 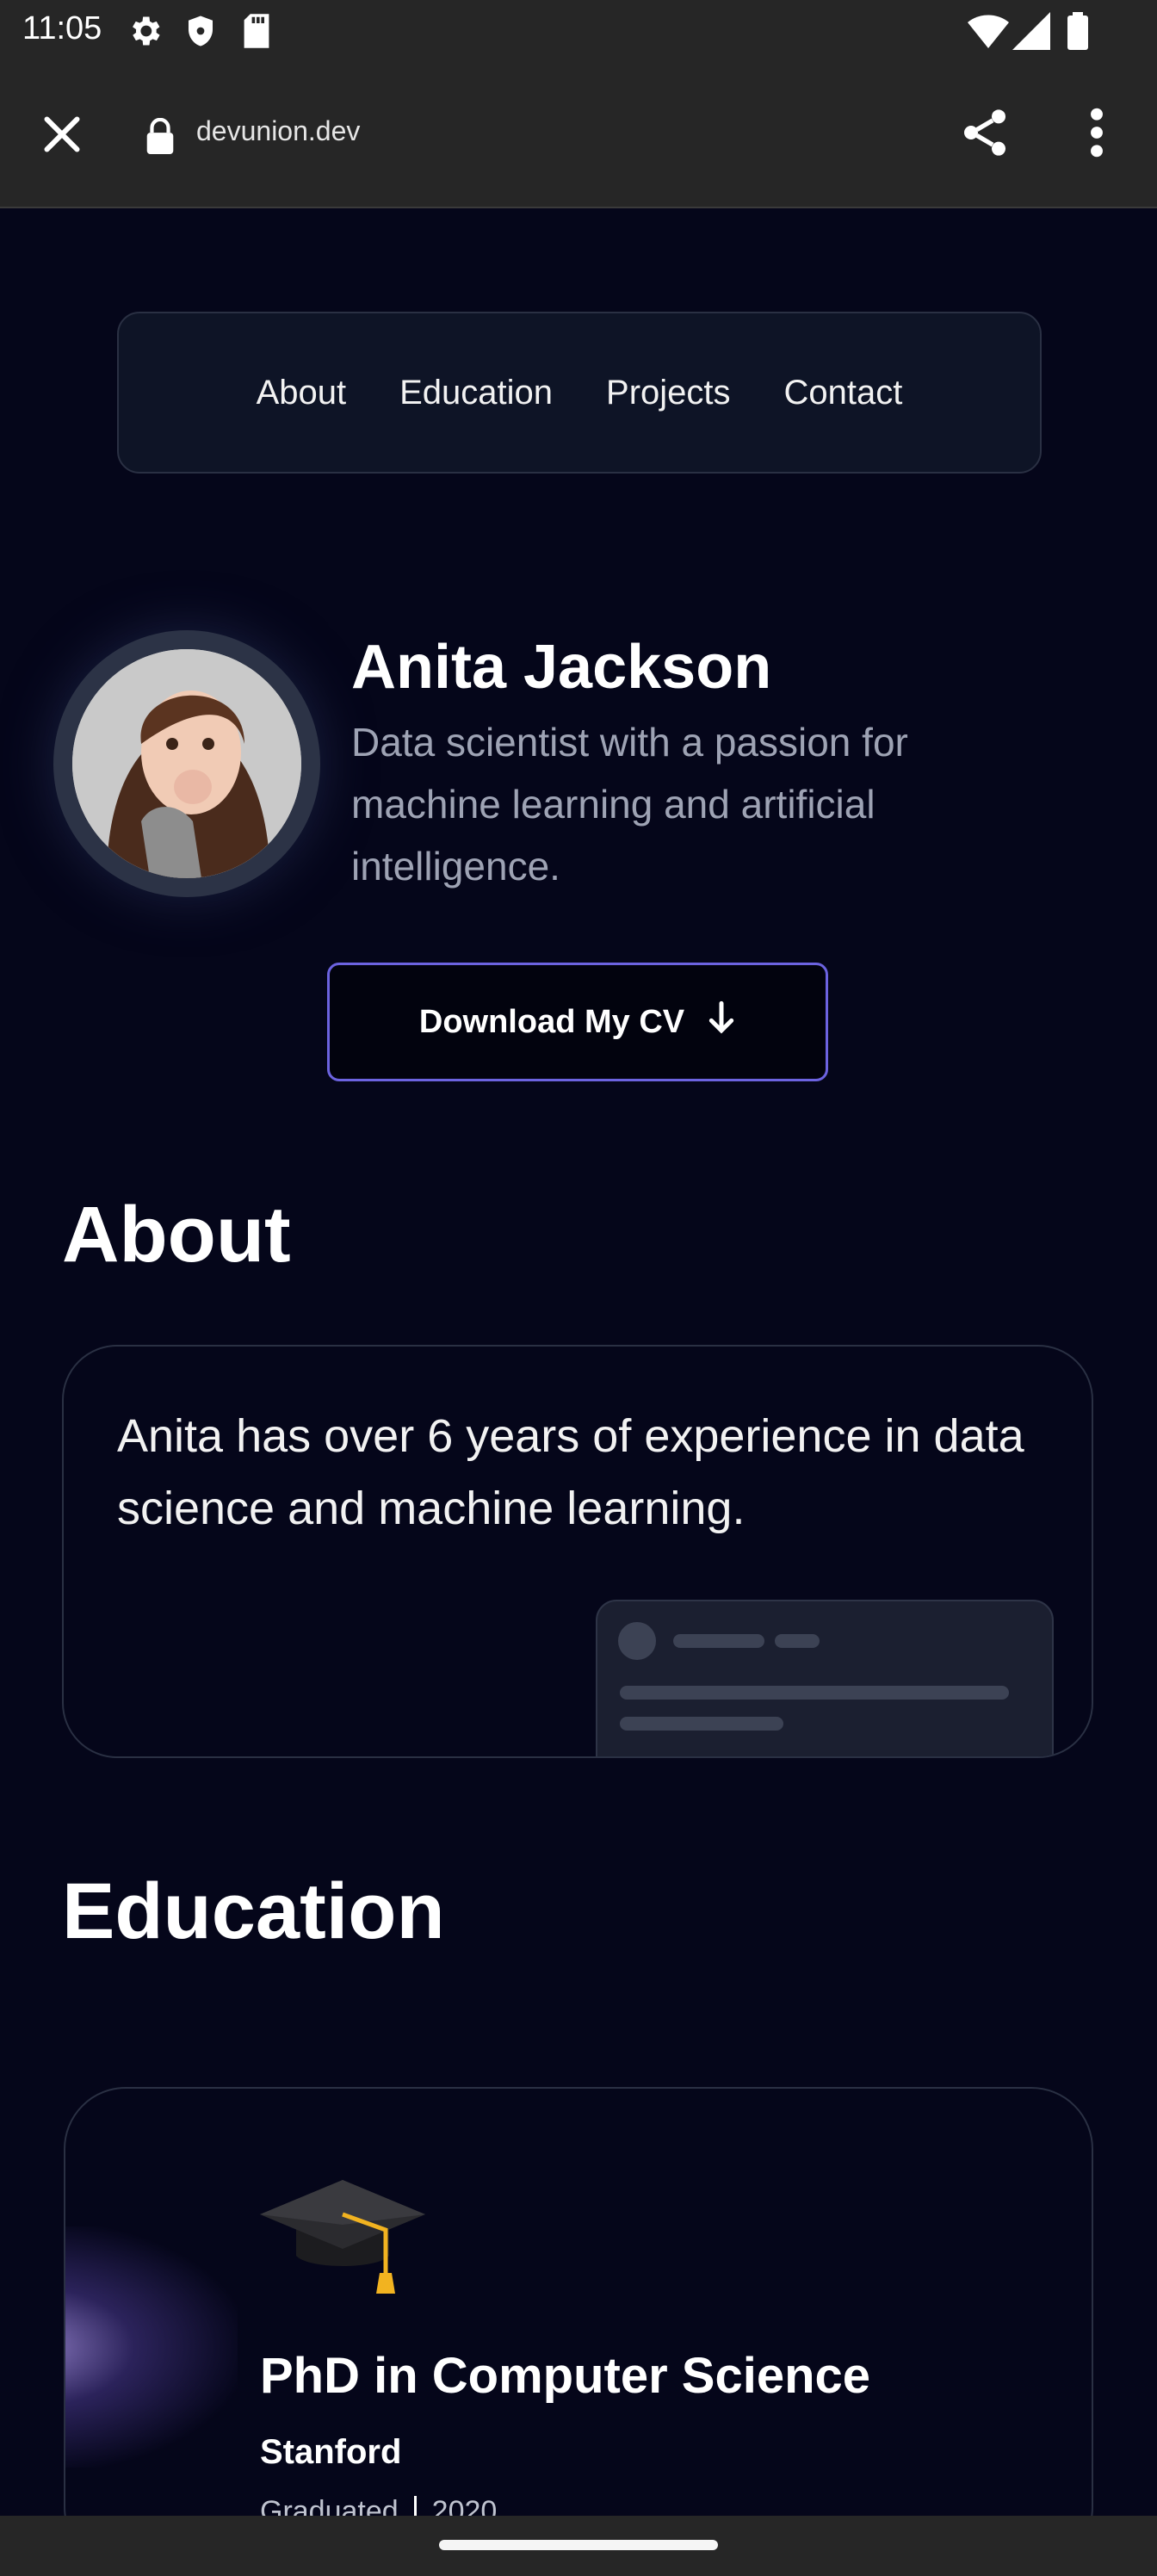 What do you see at coordinates (579, 31) in the screenshot?
I see `status-bar: 11:05` at bounding box center [579, 31].